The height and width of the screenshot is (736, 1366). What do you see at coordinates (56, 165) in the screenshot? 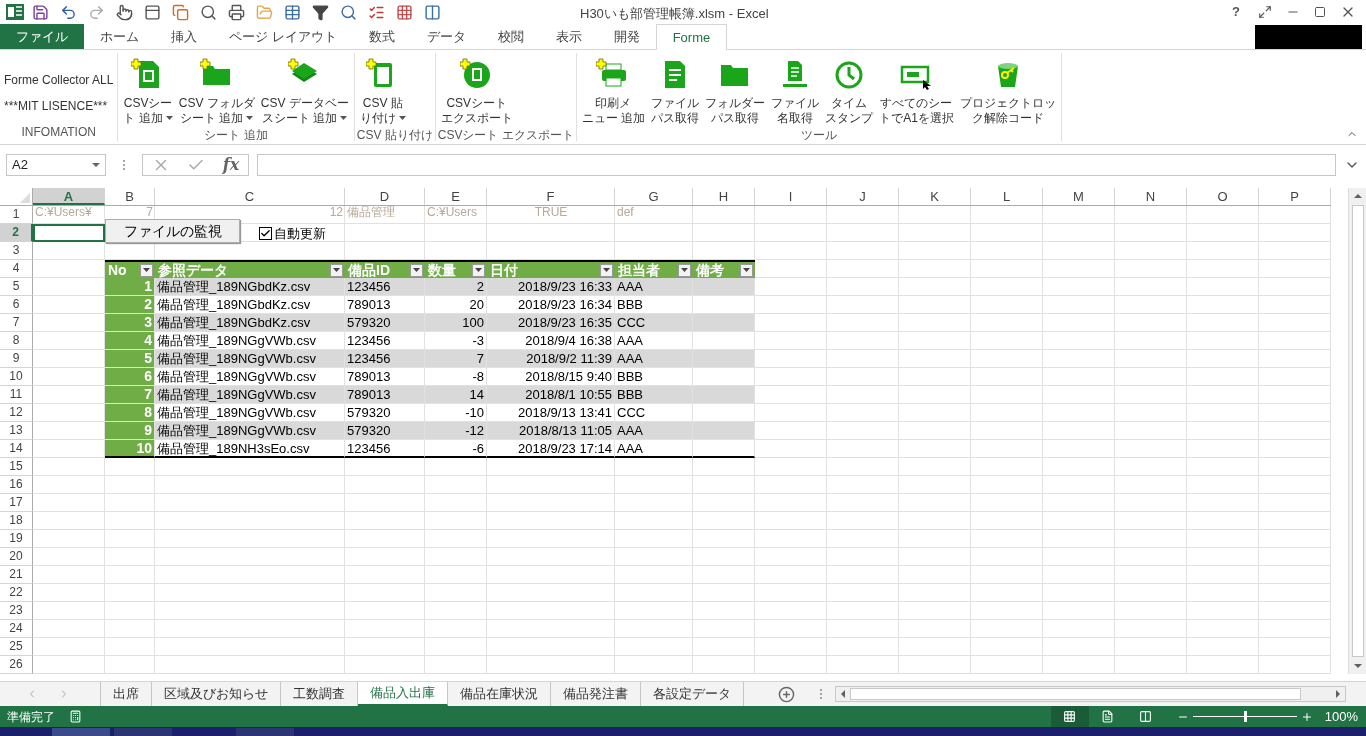
I see `name-box: A2` at bounding box center [56, 165].